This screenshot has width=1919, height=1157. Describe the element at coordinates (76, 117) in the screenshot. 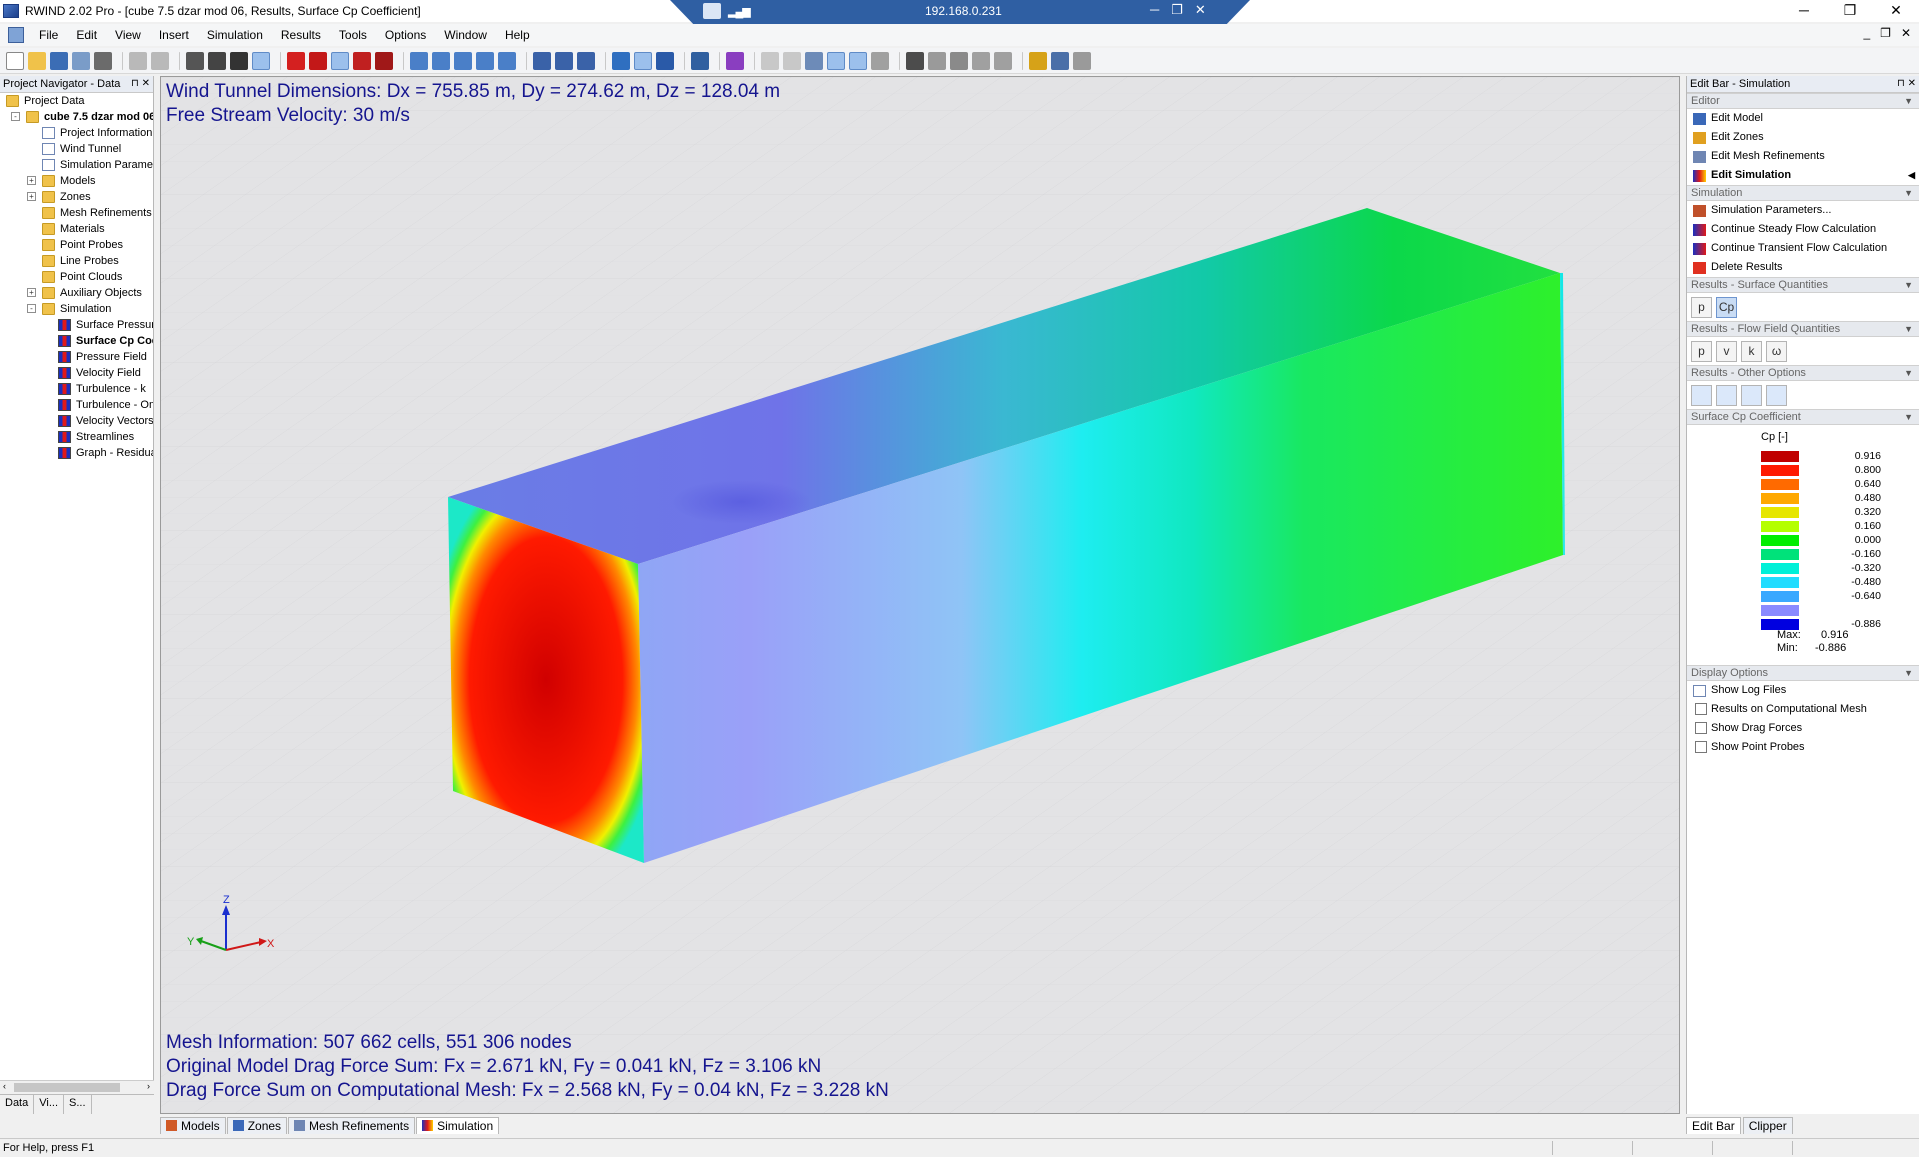

I see `tree-item: - cube 7.5 dzar mod 06` at that location.